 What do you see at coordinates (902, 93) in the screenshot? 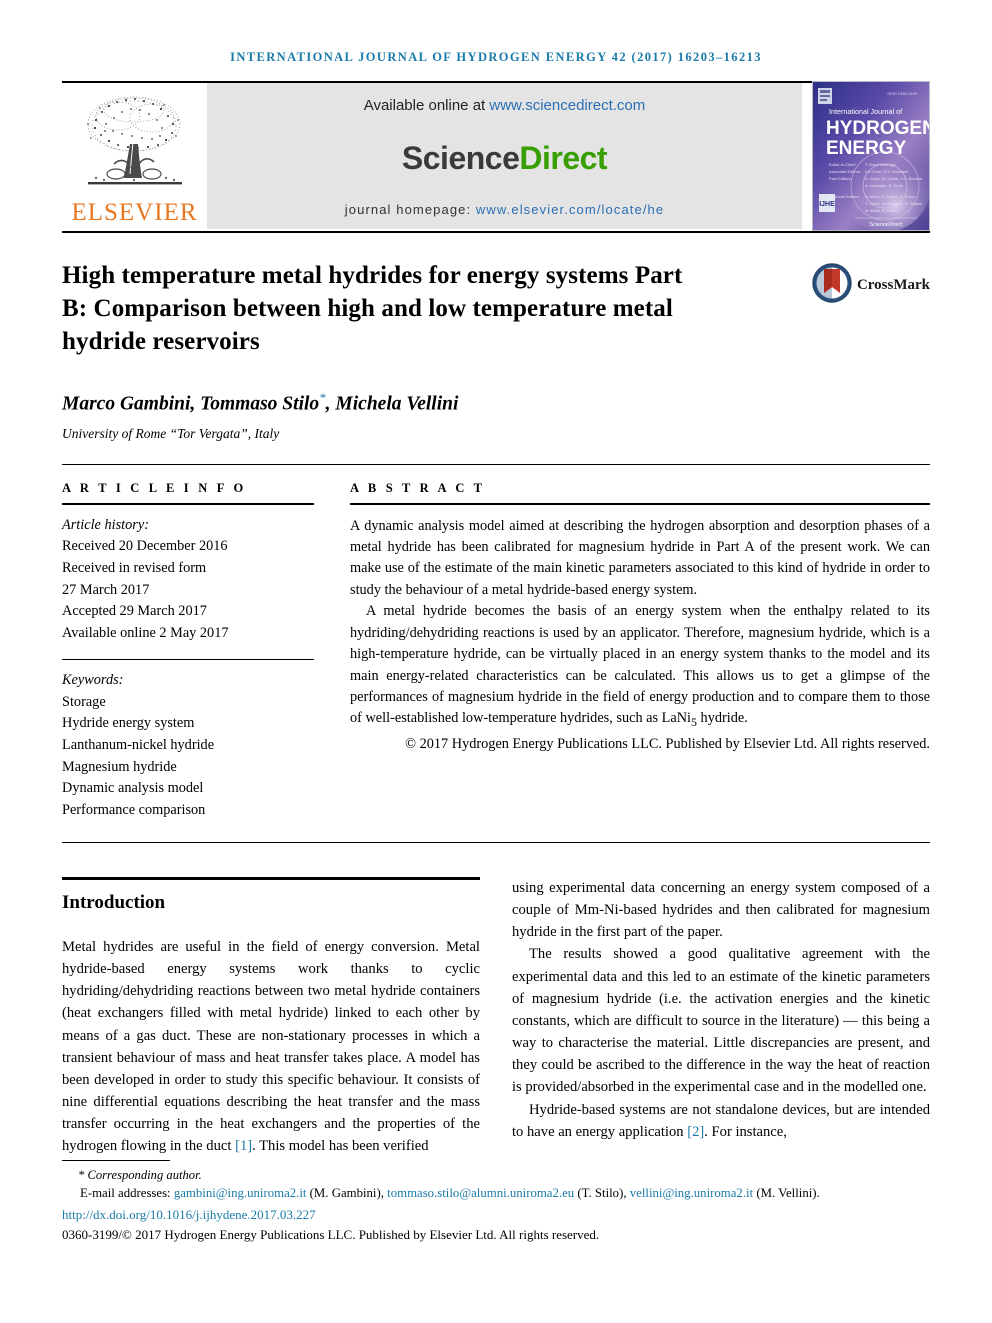
I see `svg-text: ISSN 0360-3199` at bounding box center [902, 93].